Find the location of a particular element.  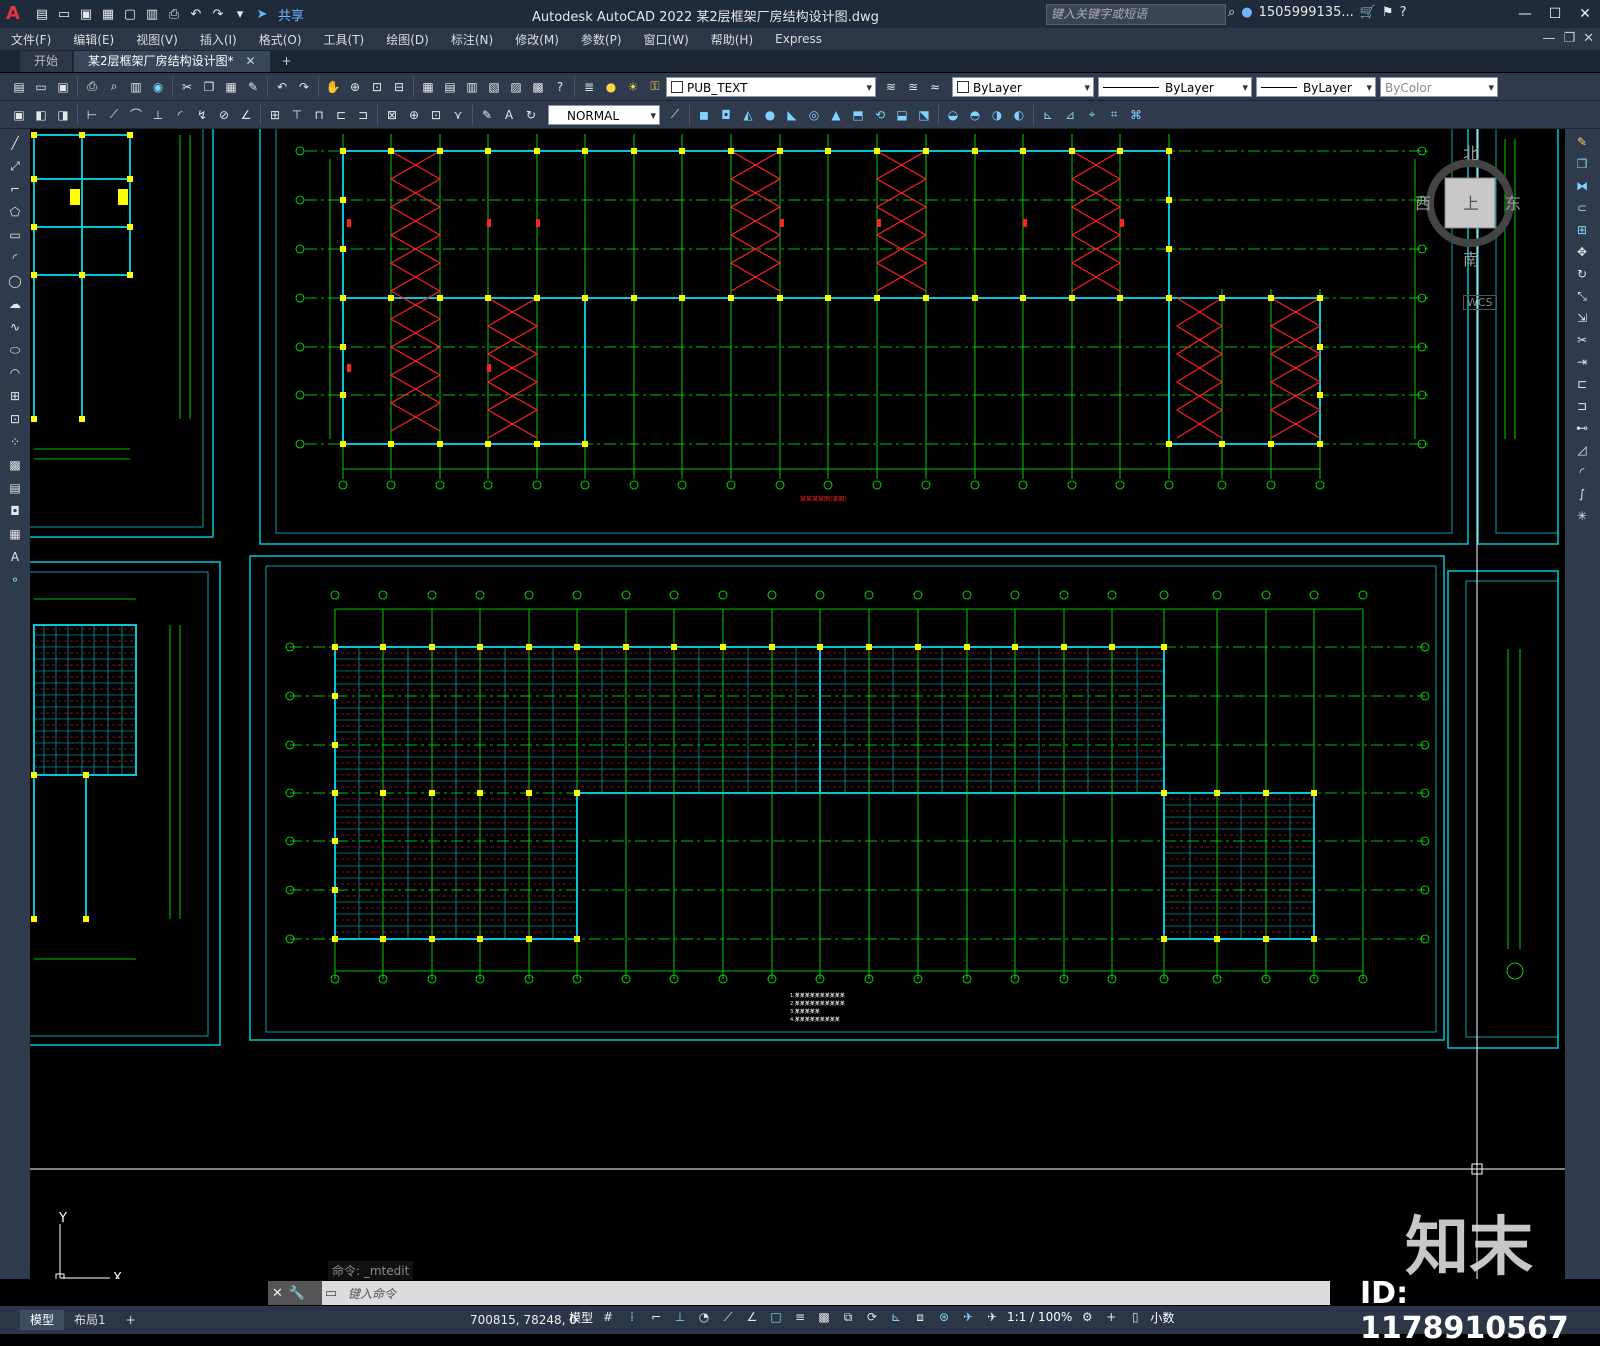

3d-osnap-icon: ⟳ is located at coordinates (872, 1317).